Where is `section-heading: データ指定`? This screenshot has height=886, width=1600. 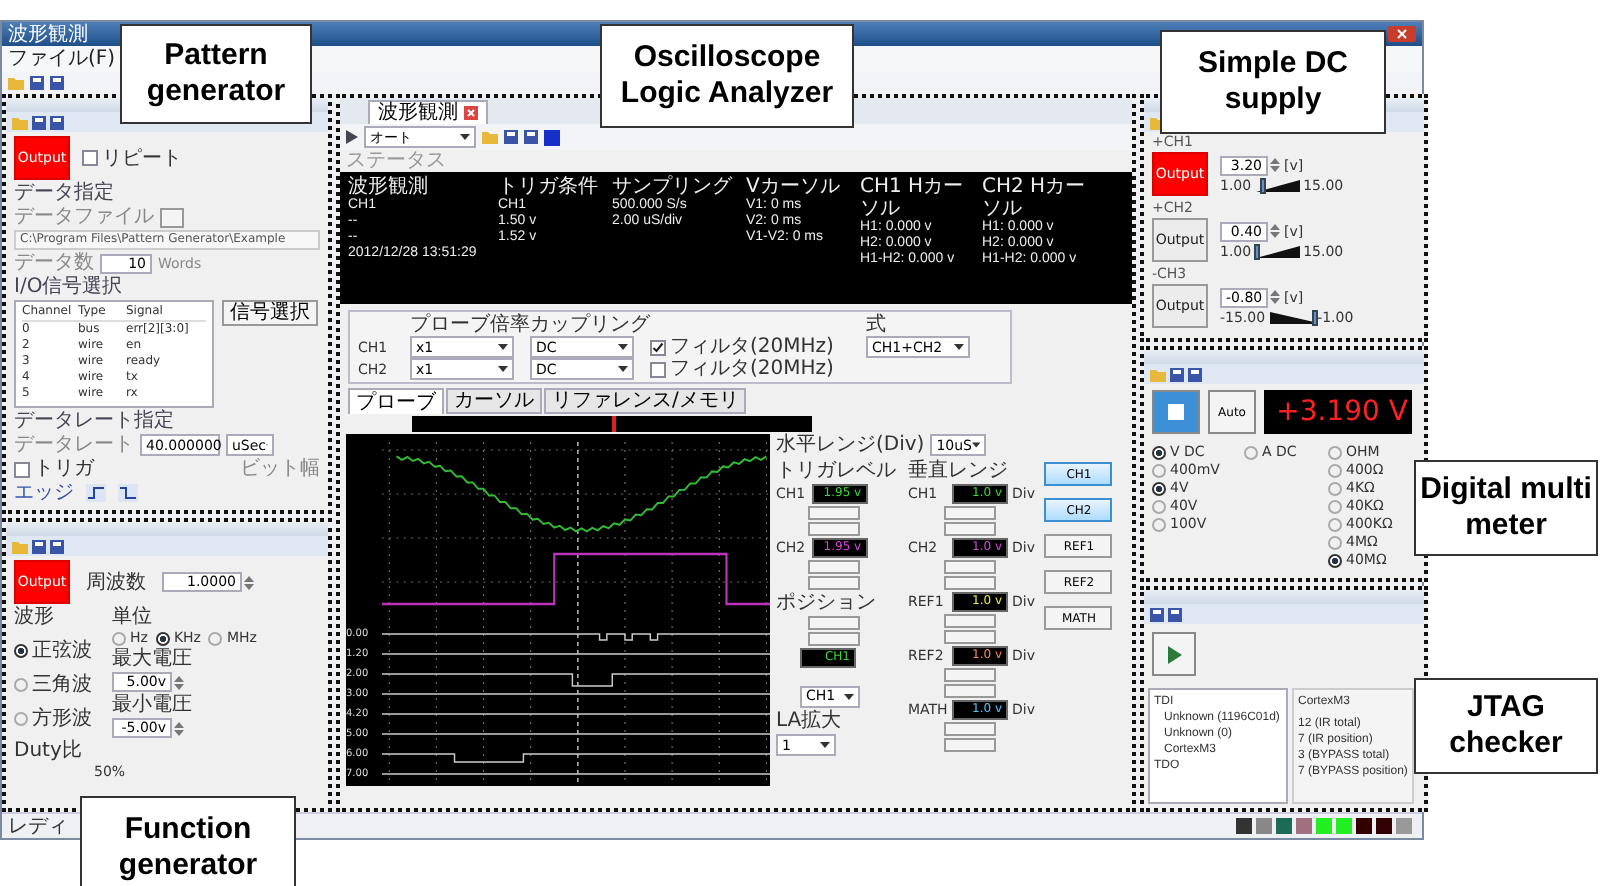 section-heading: データ指定 is located at coordinates (65, 193).